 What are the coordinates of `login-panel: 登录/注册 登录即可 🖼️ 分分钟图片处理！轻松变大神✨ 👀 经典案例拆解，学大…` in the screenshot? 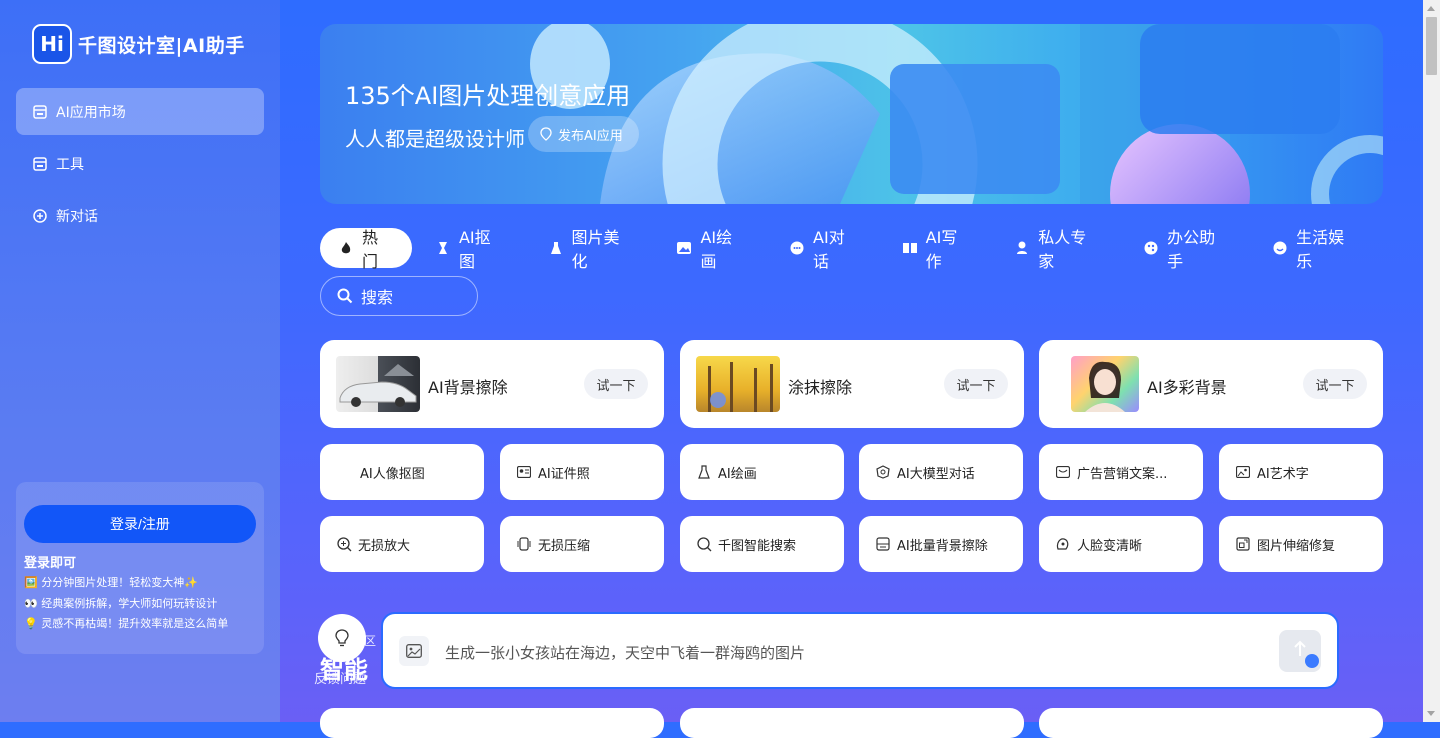 It's located at (140, 568).